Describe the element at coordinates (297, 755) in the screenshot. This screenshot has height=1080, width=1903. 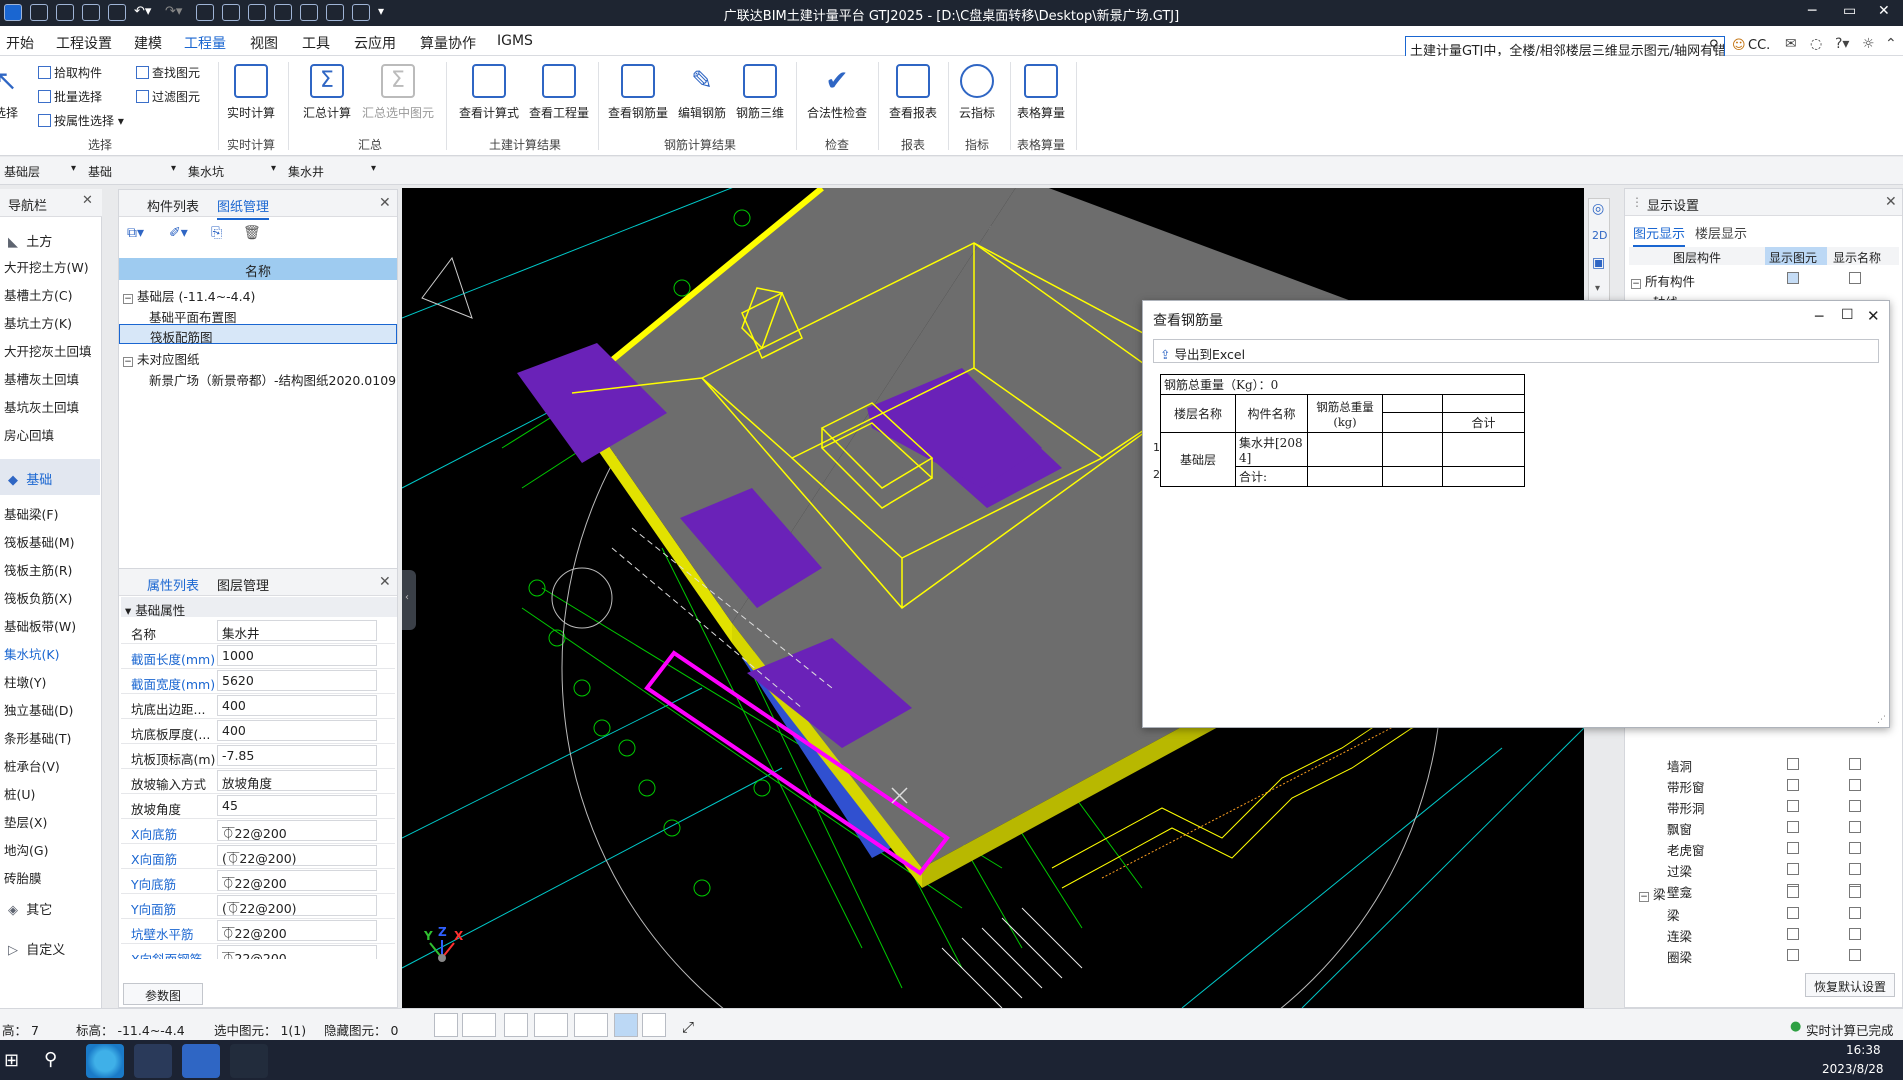
I see `property-value-input: -7.85` at that location.